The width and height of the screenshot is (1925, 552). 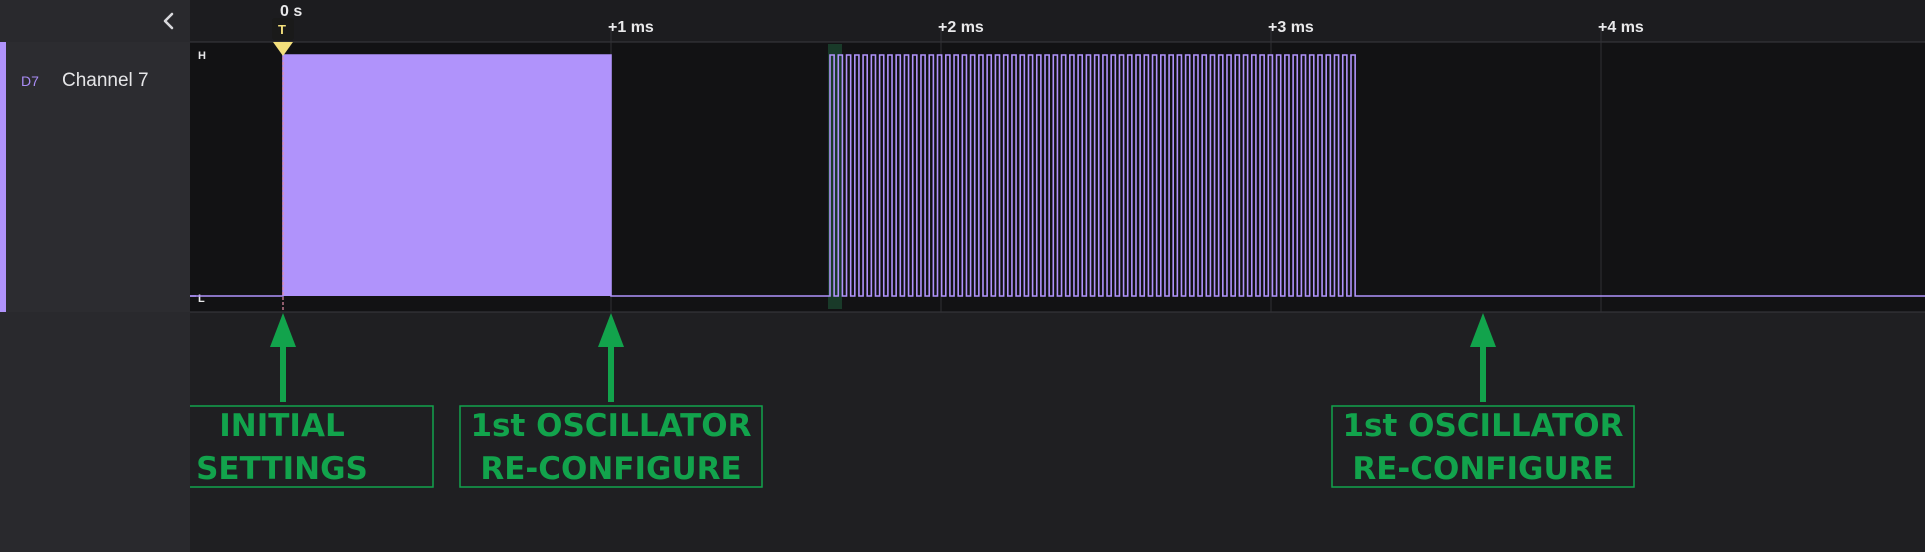 What do you see at coordinates (281, 426) in the screenshot?
I see `annotation-line: INITIAL` at bounding box center [281, 426].